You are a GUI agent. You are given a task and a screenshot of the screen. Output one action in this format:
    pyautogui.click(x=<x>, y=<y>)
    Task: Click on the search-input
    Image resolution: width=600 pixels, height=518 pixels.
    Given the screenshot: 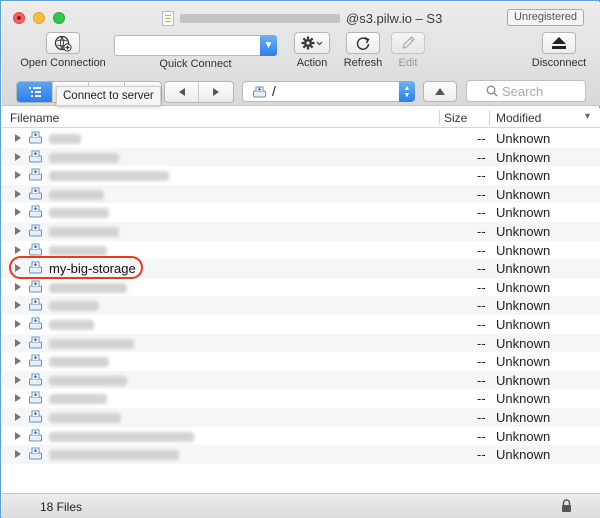 What is the action you would take?
    pyautogui.click(x=542, y=91)
    